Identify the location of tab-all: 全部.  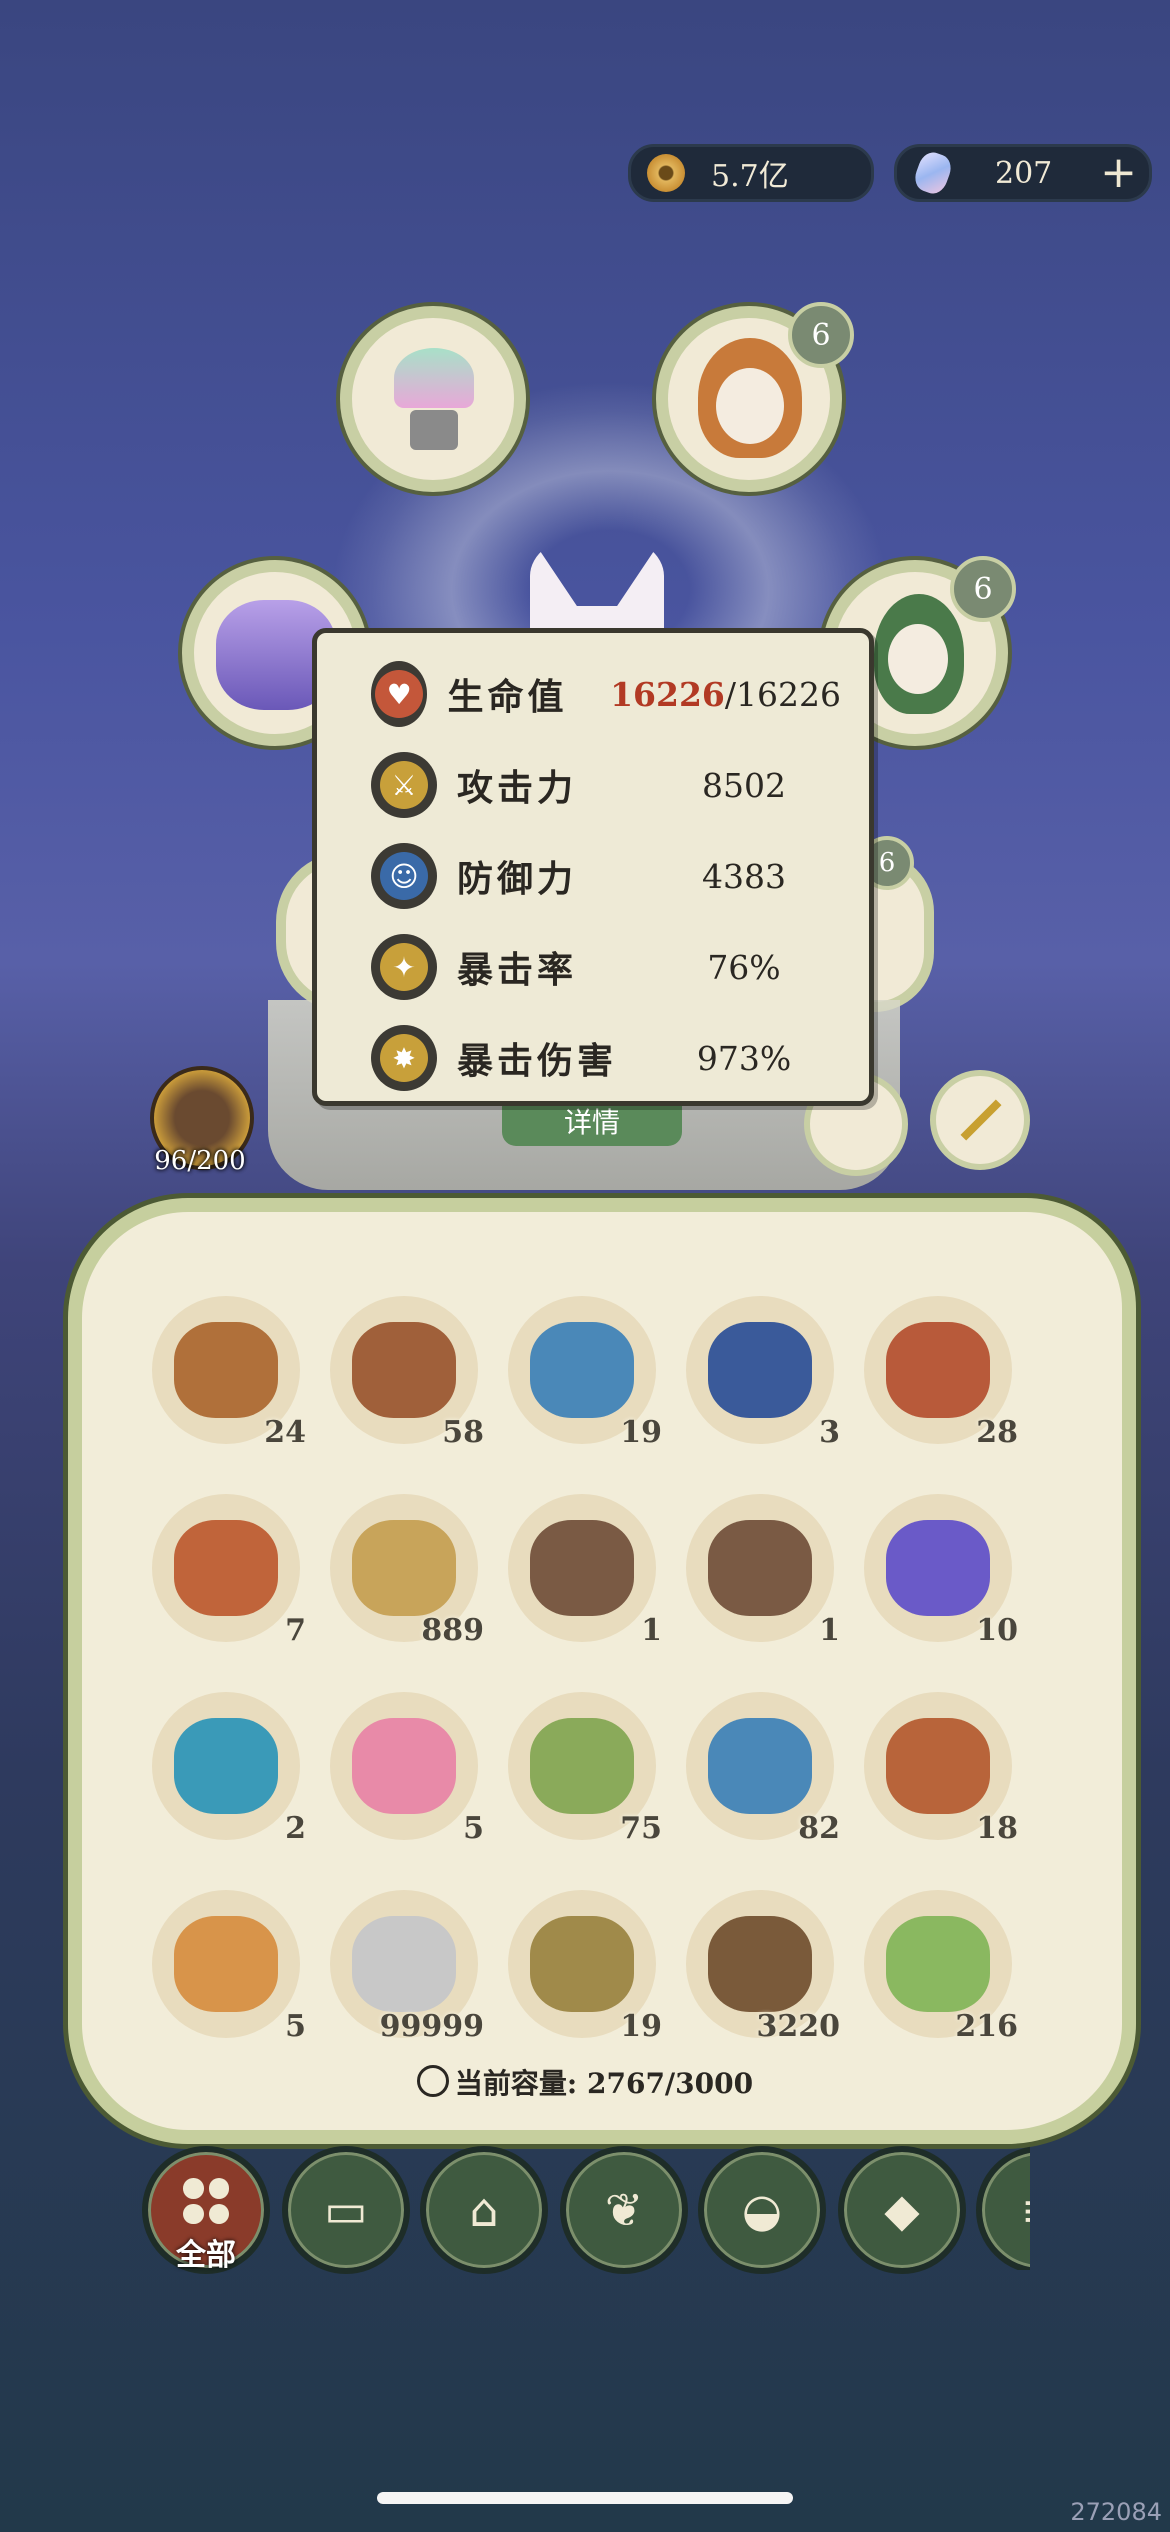
(206, 2210).